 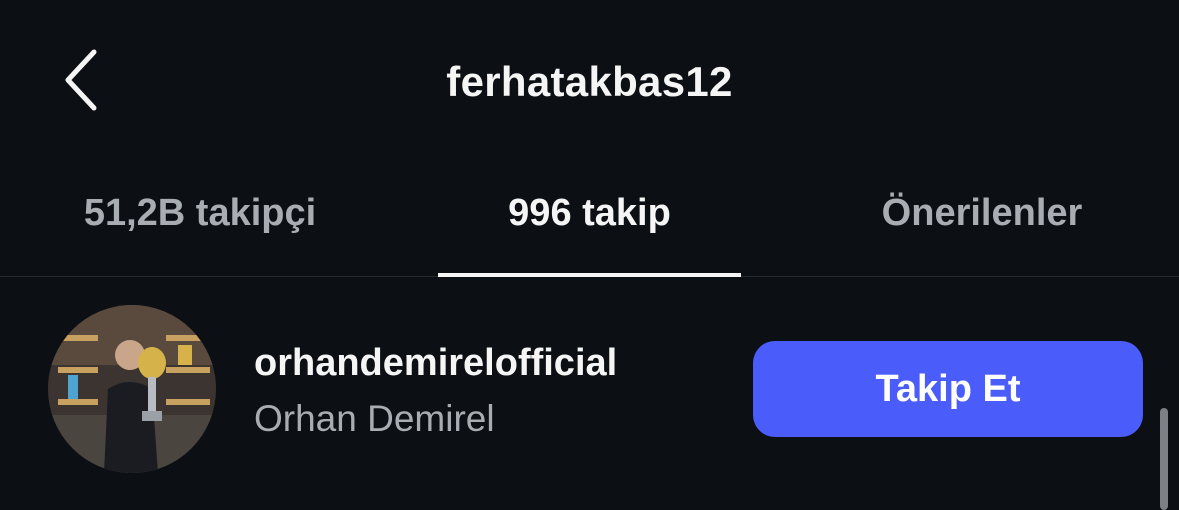 What do you see at coordinates (200, 213) in the screenshot?
I see `tab-followers-label: 51,2B takipçi` at bounding box center [200, 213].